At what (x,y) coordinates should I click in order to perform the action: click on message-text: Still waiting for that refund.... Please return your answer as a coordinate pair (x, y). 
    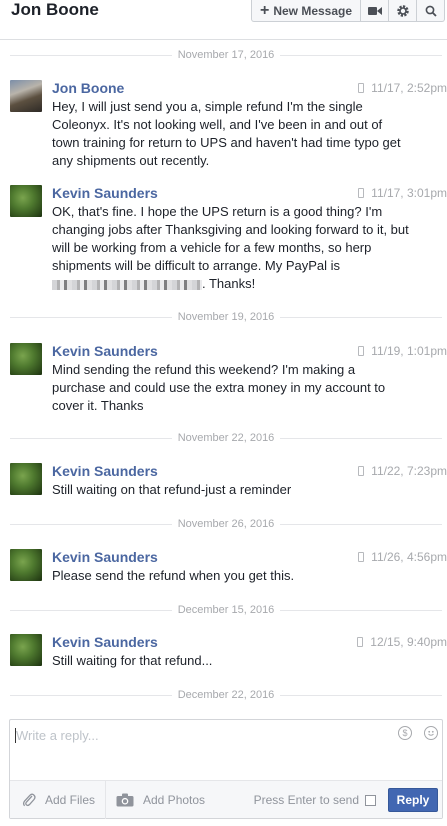
    Looking at the image, I should click on (132, 660).